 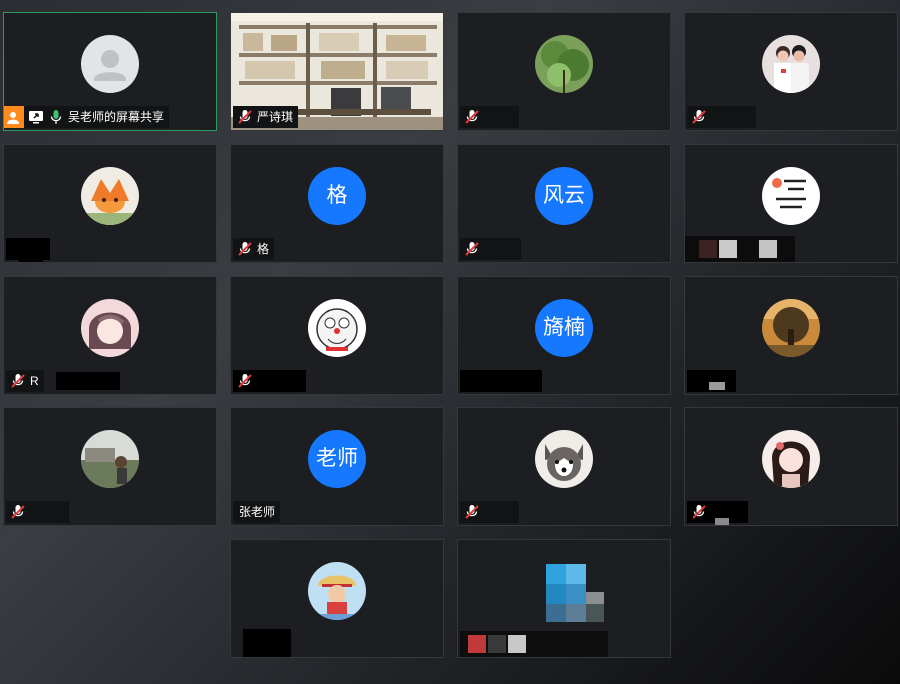 I want to click on participant-tile-p9: R, so click(x=110, y=335).